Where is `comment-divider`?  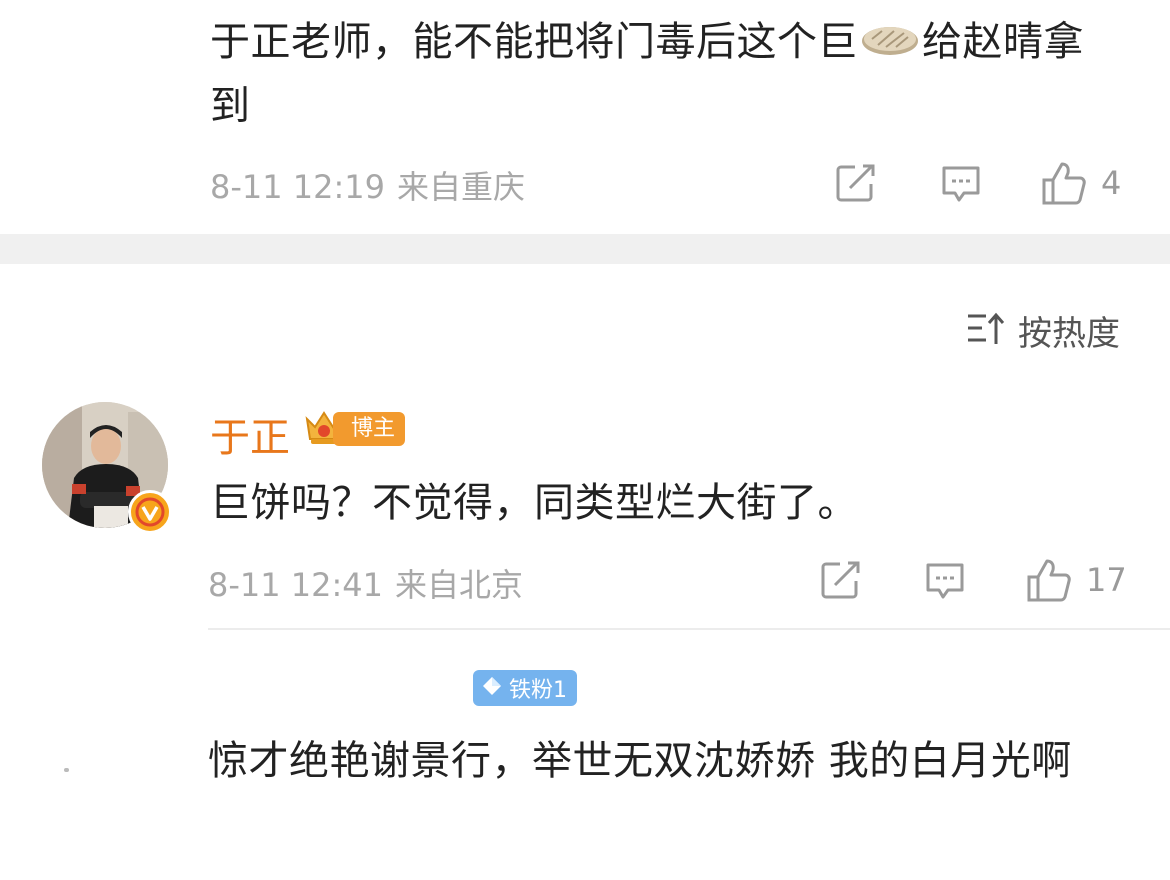 comment-divider is located at coordinates (689, 629).